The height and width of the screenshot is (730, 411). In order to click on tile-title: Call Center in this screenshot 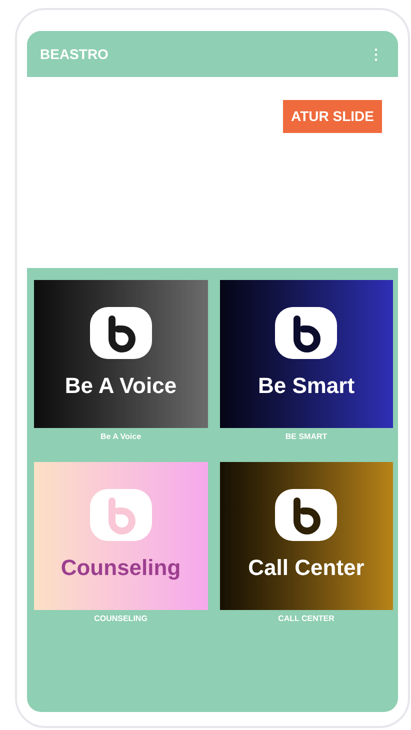, I will do `click(306, 568)`.